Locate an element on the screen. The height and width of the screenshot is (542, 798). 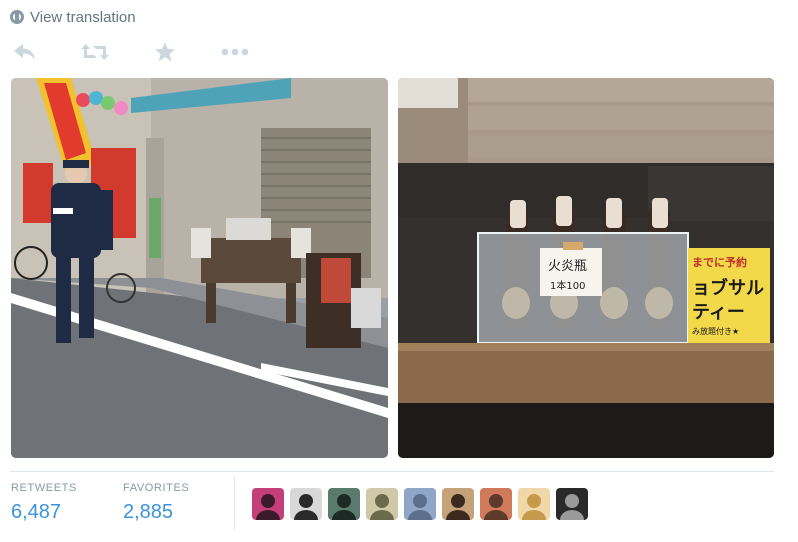
stats-vertical-divider is located at coordinates (234, 503).